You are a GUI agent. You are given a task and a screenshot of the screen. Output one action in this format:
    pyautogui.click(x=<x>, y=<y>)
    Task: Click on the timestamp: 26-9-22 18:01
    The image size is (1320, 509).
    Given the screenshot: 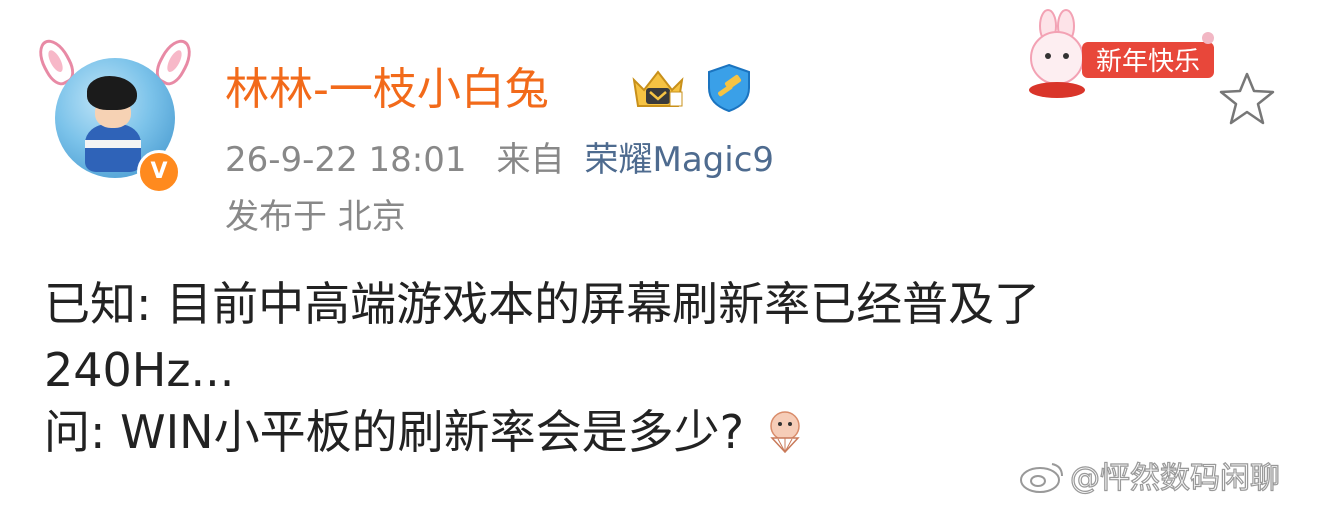 What is the action you would take?
    pyautogui.click(x=346, y=160)
    